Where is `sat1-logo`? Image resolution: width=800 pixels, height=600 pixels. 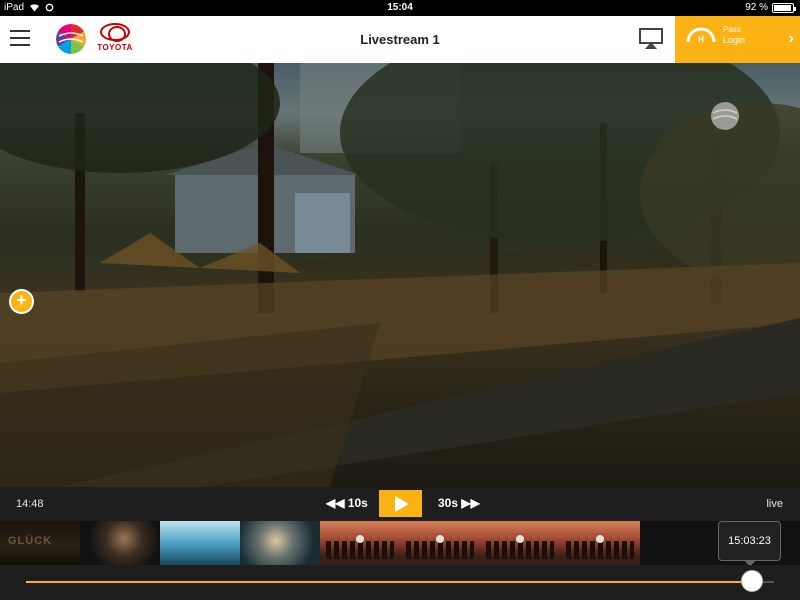 sat1-logo is located at coordinates (71, 39).